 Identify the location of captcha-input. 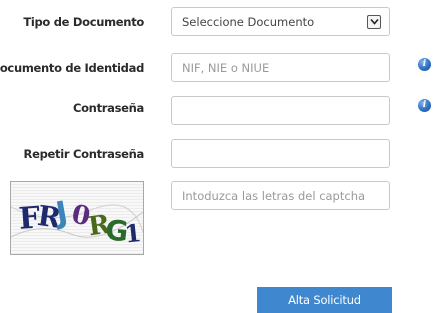
(280, 195).